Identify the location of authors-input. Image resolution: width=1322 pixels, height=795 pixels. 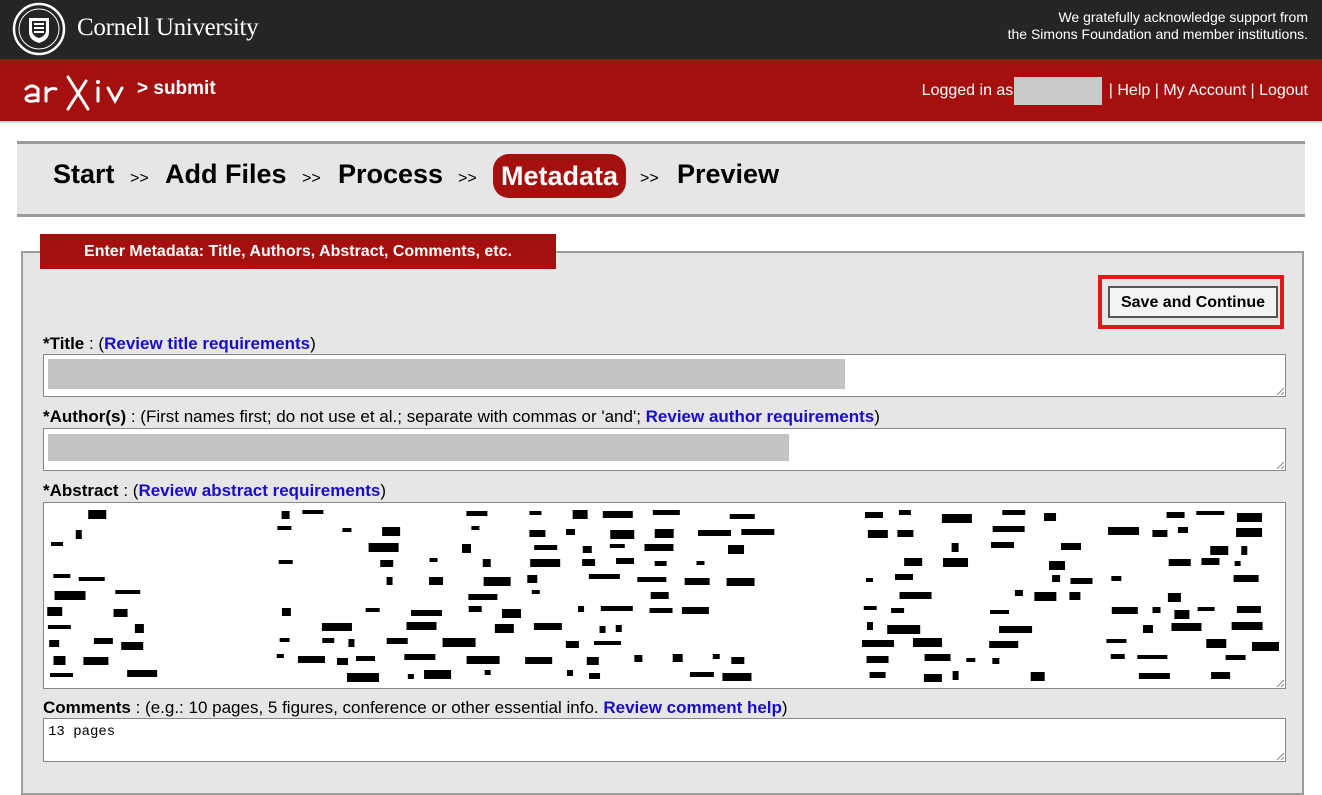
(664, 449).